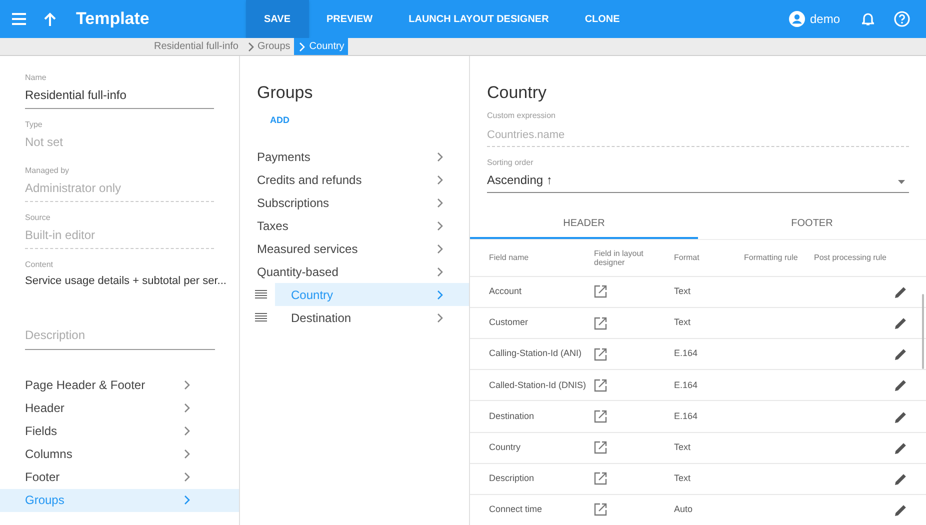 The width and height of the screenshot is (926, 525). Describe the element at coordinates (868, 19) in the screenshot. I see `bell-icon` at that location.